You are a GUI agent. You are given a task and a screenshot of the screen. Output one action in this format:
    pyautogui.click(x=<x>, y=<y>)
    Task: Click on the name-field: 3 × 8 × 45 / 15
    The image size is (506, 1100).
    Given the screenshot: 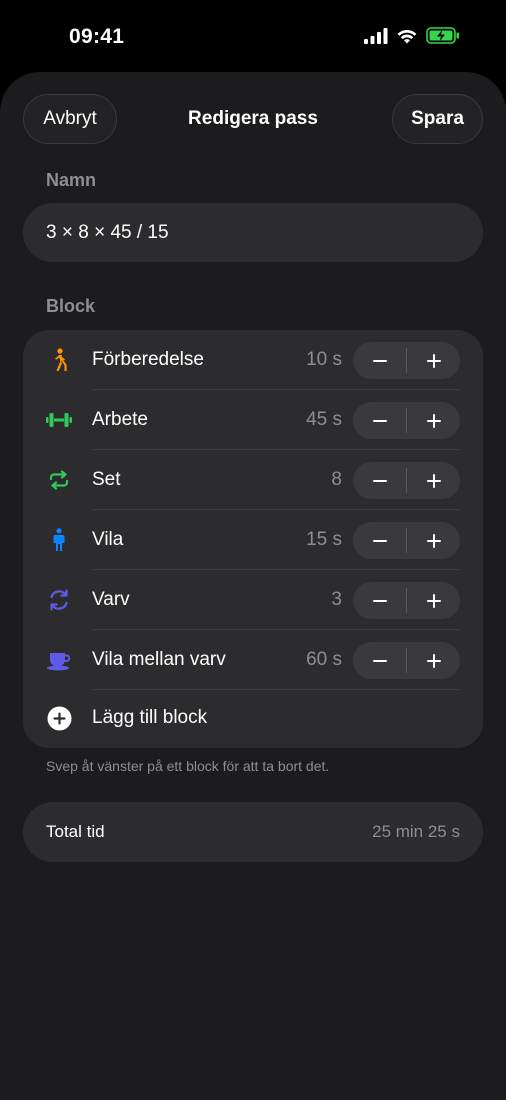 What is the action you would take?
    pyautogui.click(x=253, y=232)
    